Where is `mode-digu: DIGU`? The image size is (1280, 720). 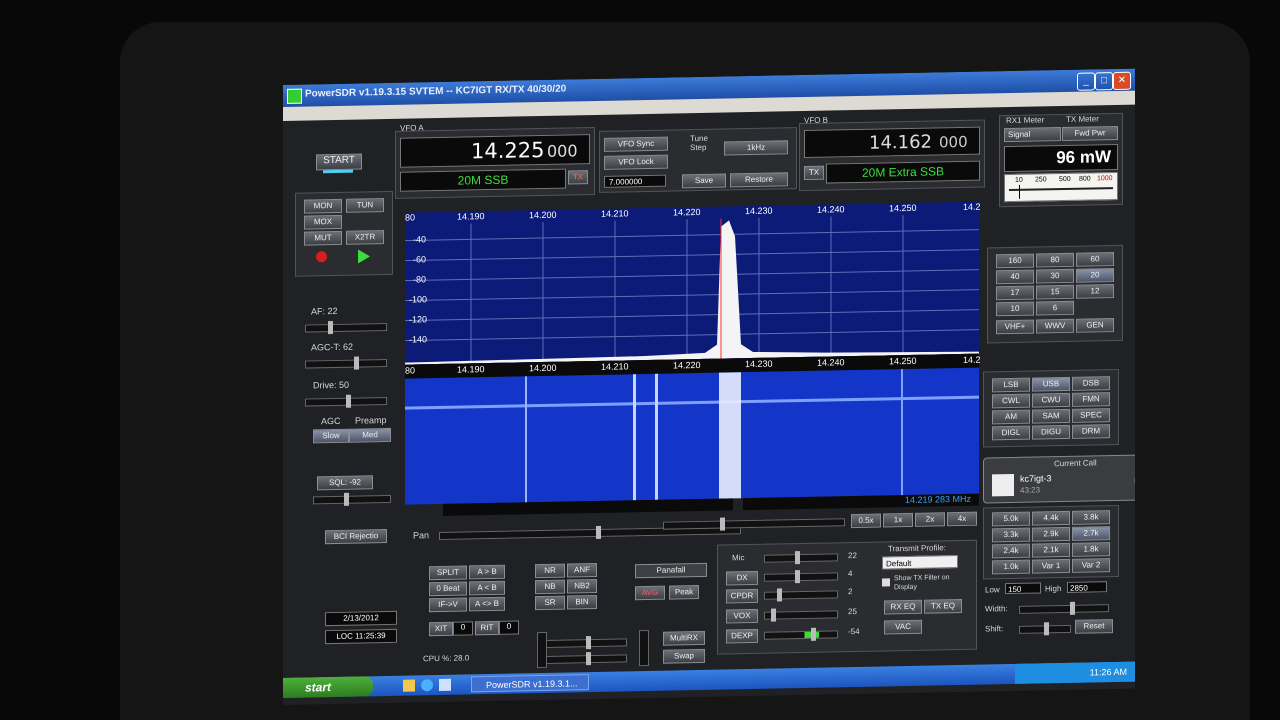 mode-digu: DIGU is located at coordinates (1051, 432).